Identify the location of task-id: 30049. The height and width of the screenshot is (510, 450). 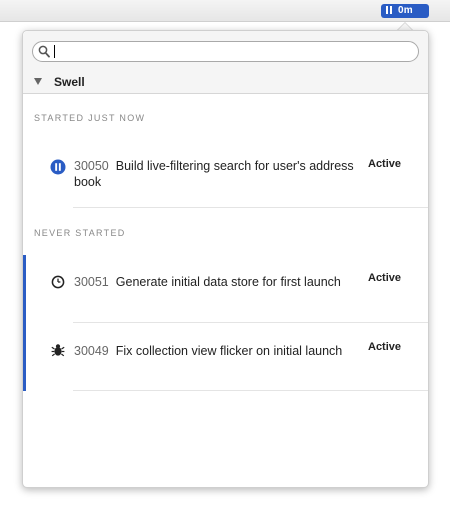
(91, 351).